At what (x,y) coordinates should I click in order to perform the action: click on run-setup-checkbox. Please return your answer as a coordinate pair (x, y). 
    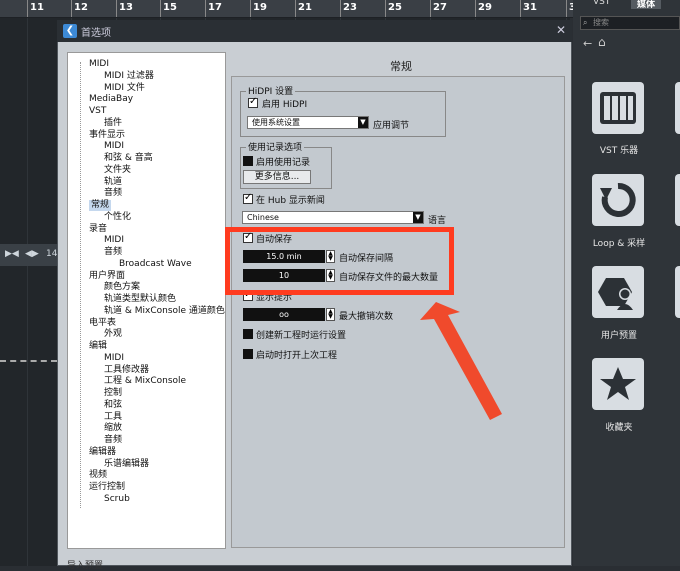
    Looking at the image, I should click on (248, 334).